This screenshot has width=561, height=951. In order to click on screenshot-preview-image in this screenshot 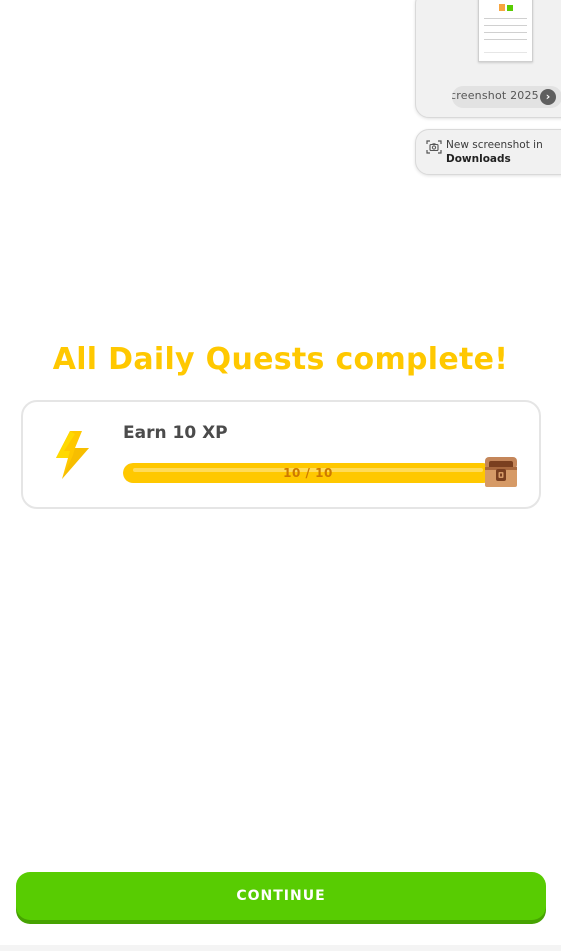, I will do `click(505, 31)`.